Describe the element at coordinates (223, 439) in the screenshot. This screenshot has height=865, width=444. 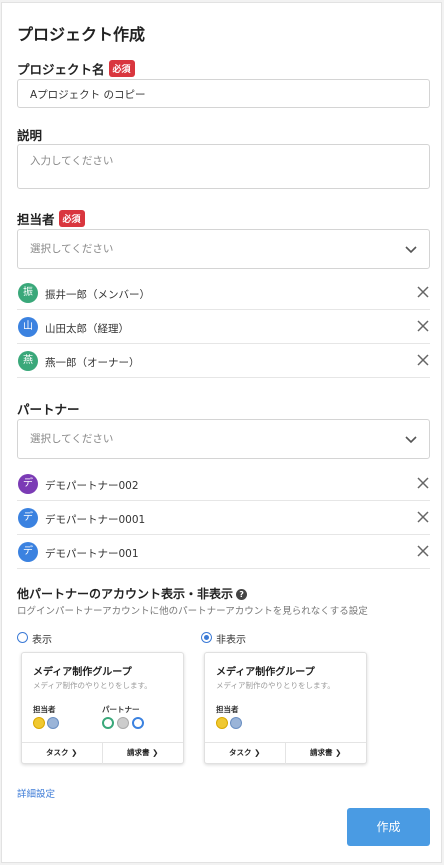
I see `partner-select: 選択してください` at that location.